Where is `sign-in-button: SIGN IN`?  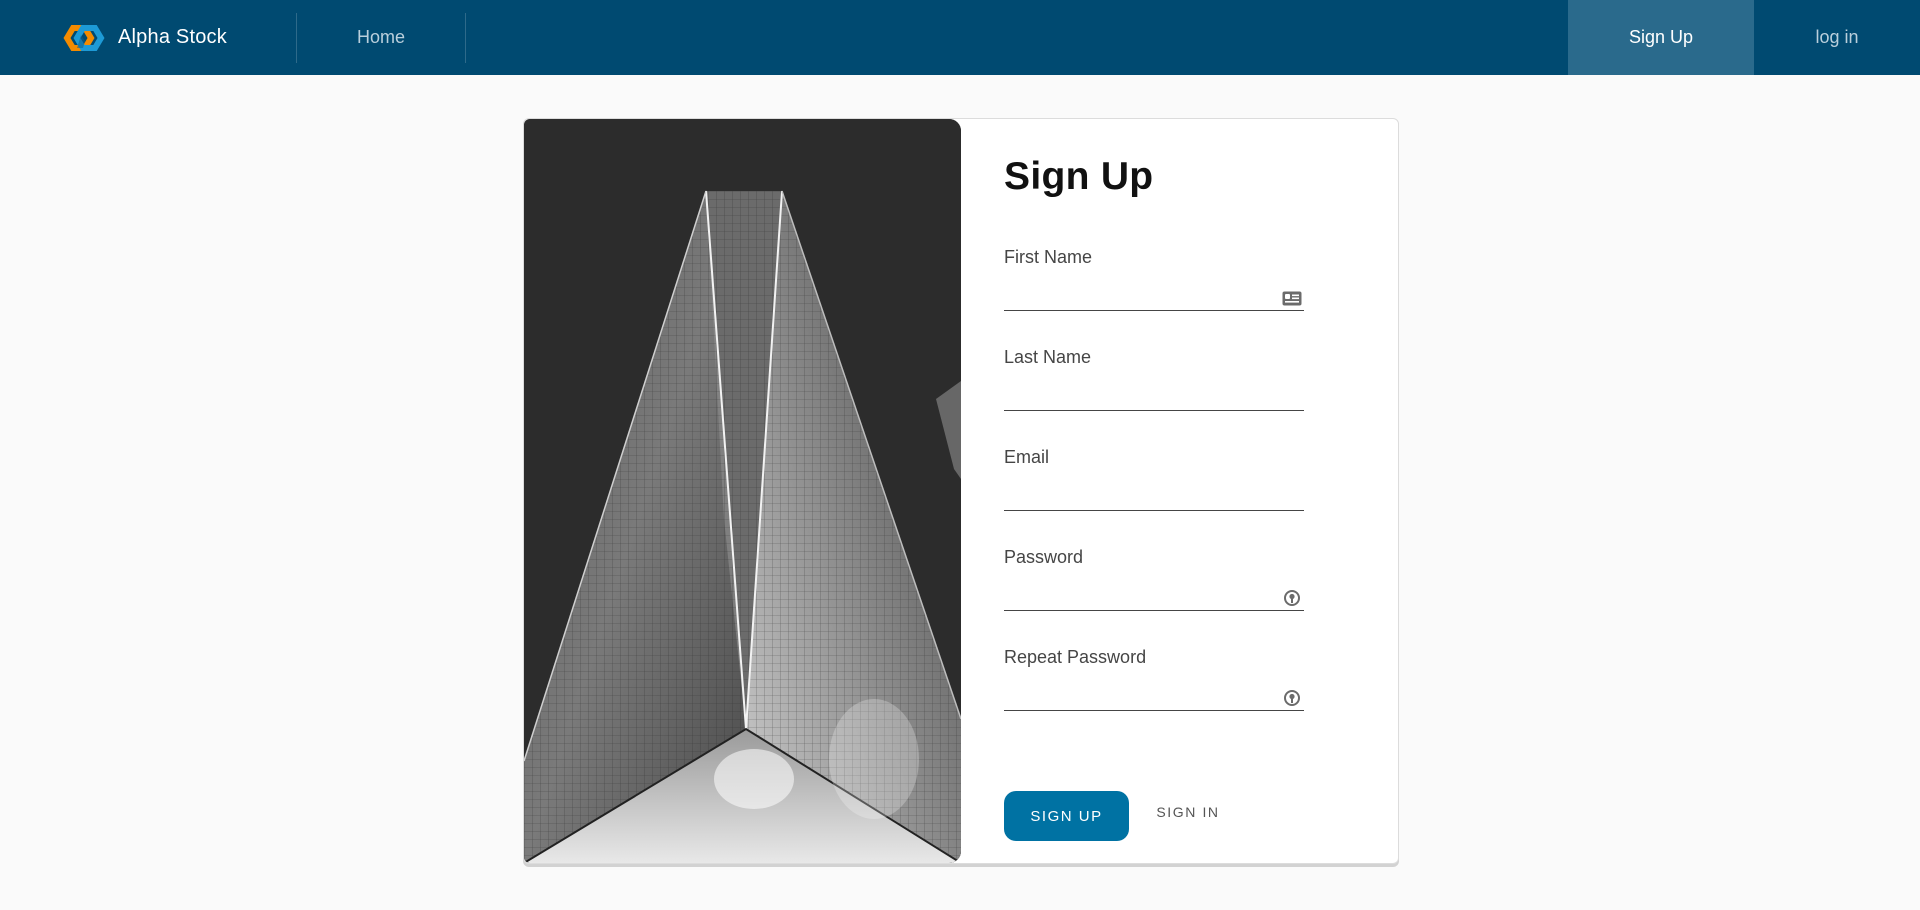
sign-in-button: SIGN IN is located at coordinates (1188, 812).